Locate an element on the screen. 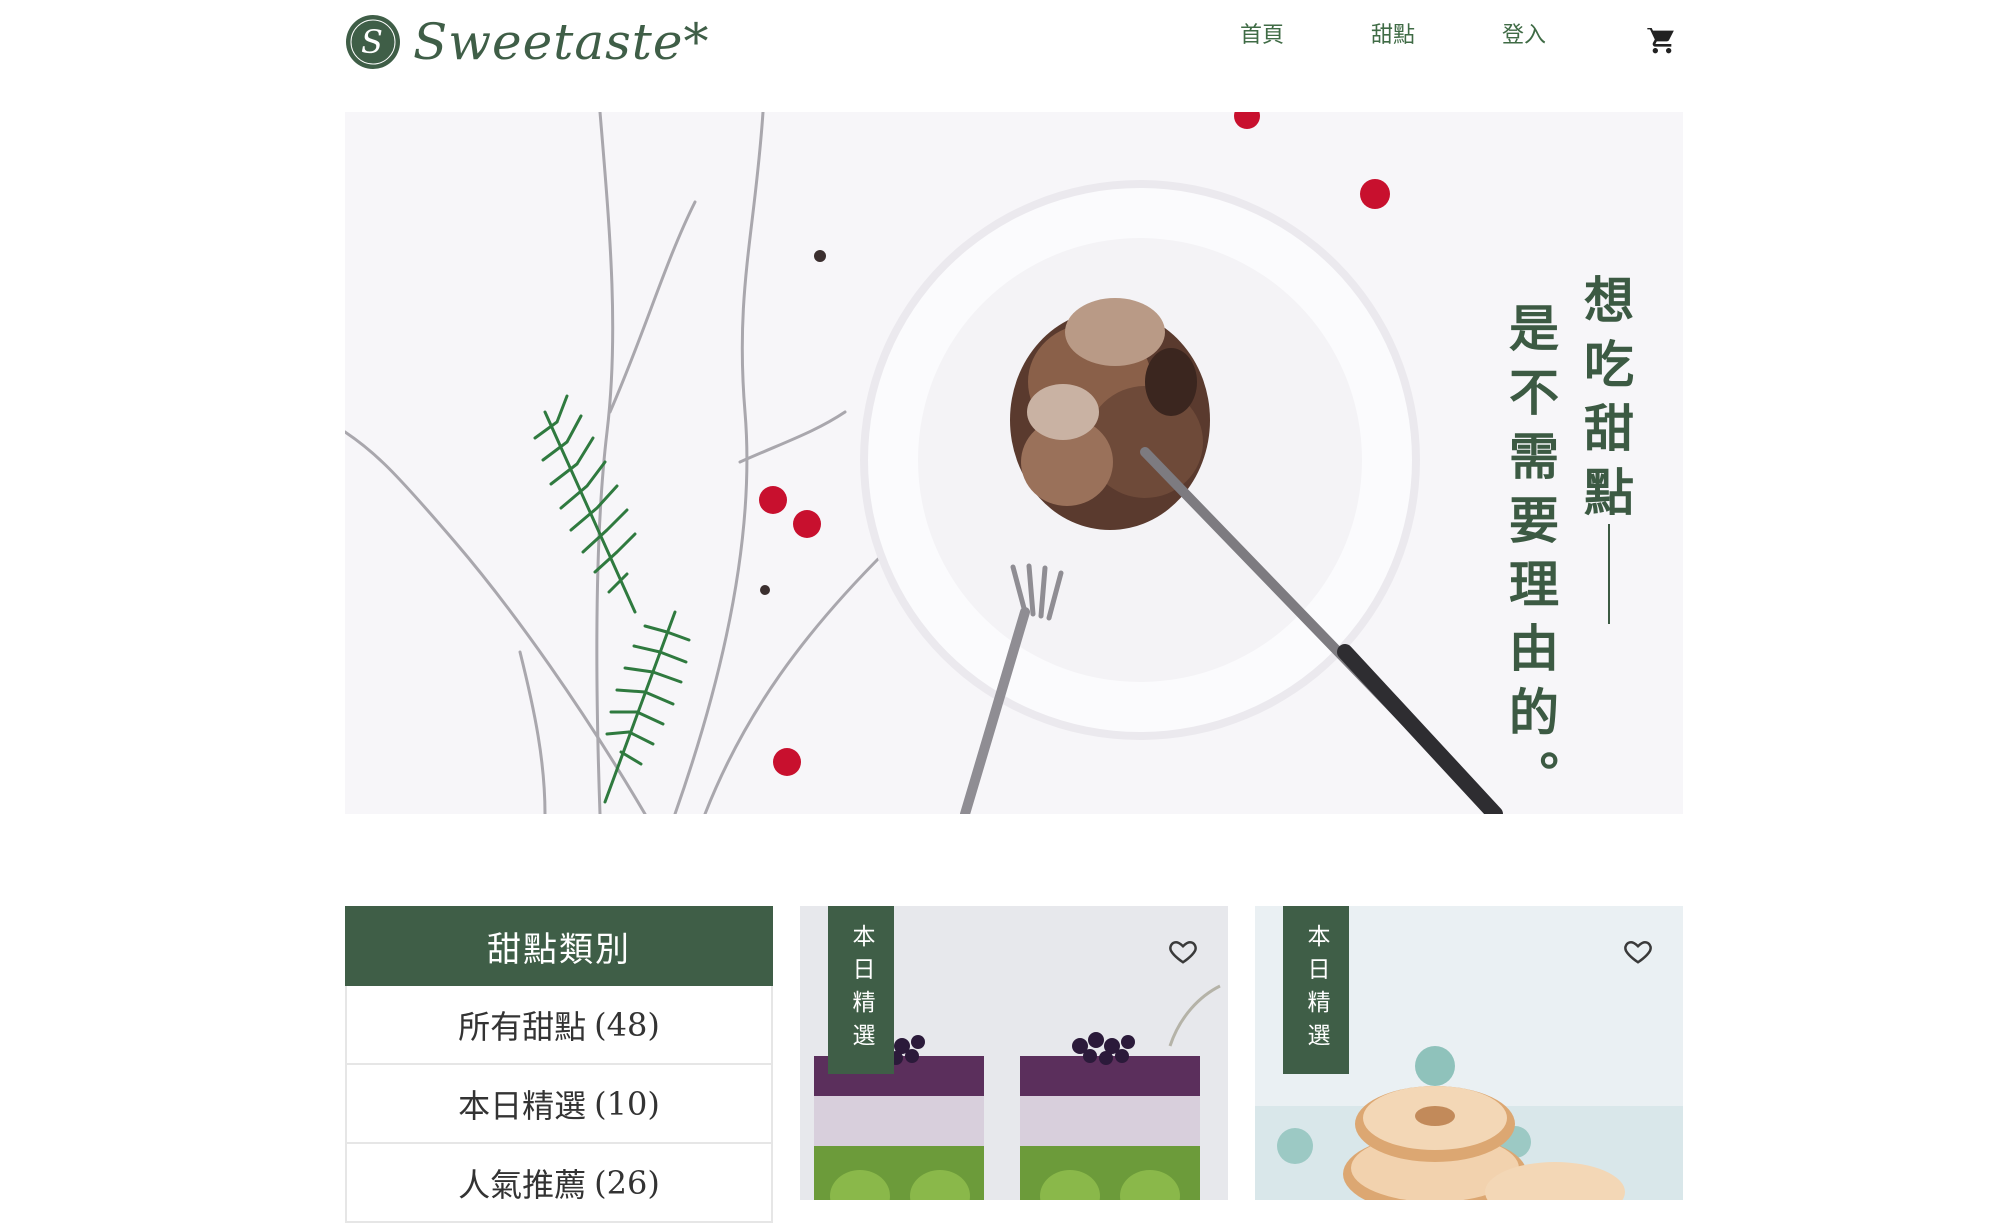 The image size is (2000, 1223). category-item-label: 本日精選 is located at coordinates (522, 1105).